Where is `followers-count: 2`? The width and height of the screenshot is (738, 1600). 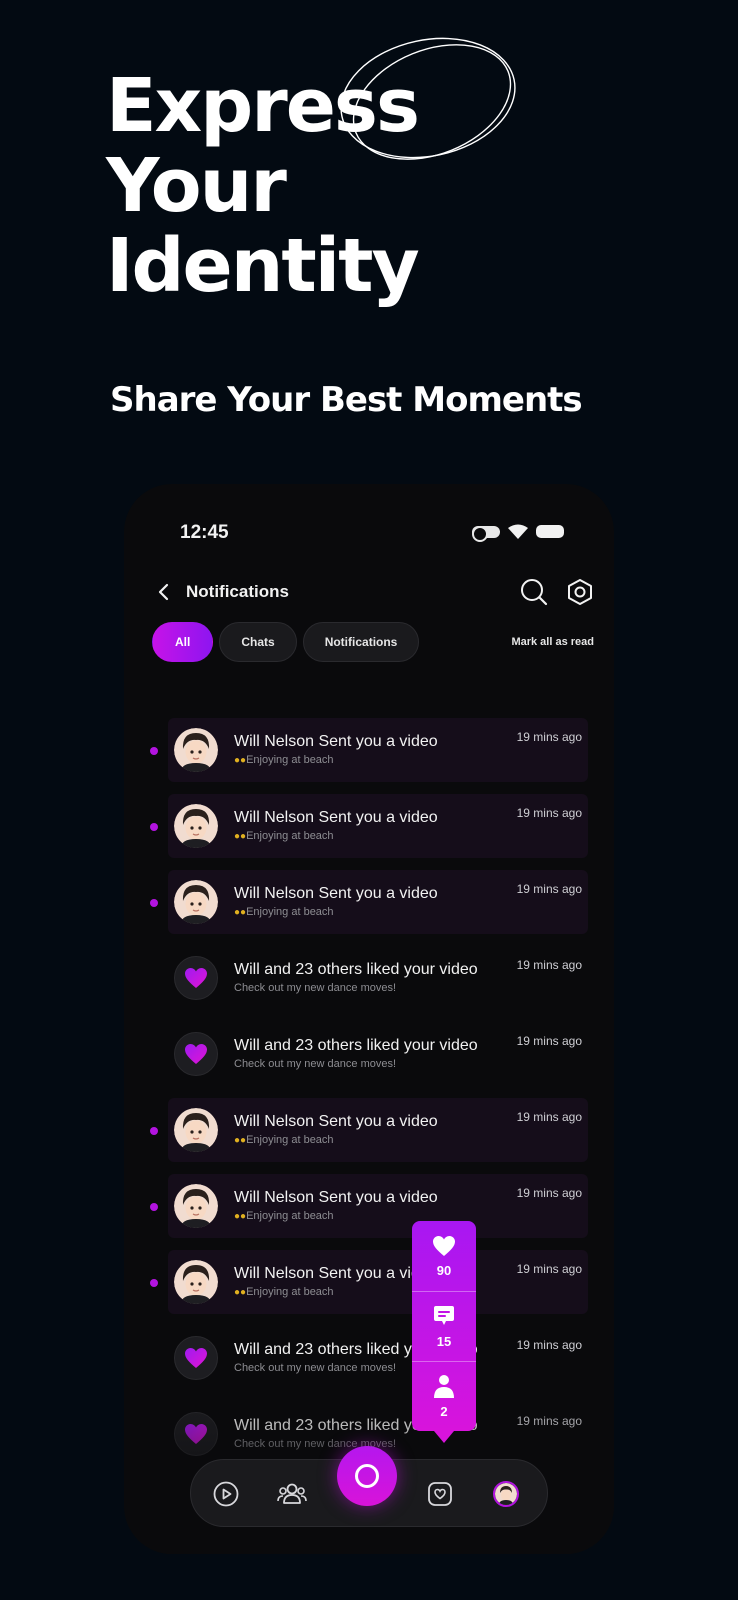
followers-count: 2 is located at coordinates (444, 1411).